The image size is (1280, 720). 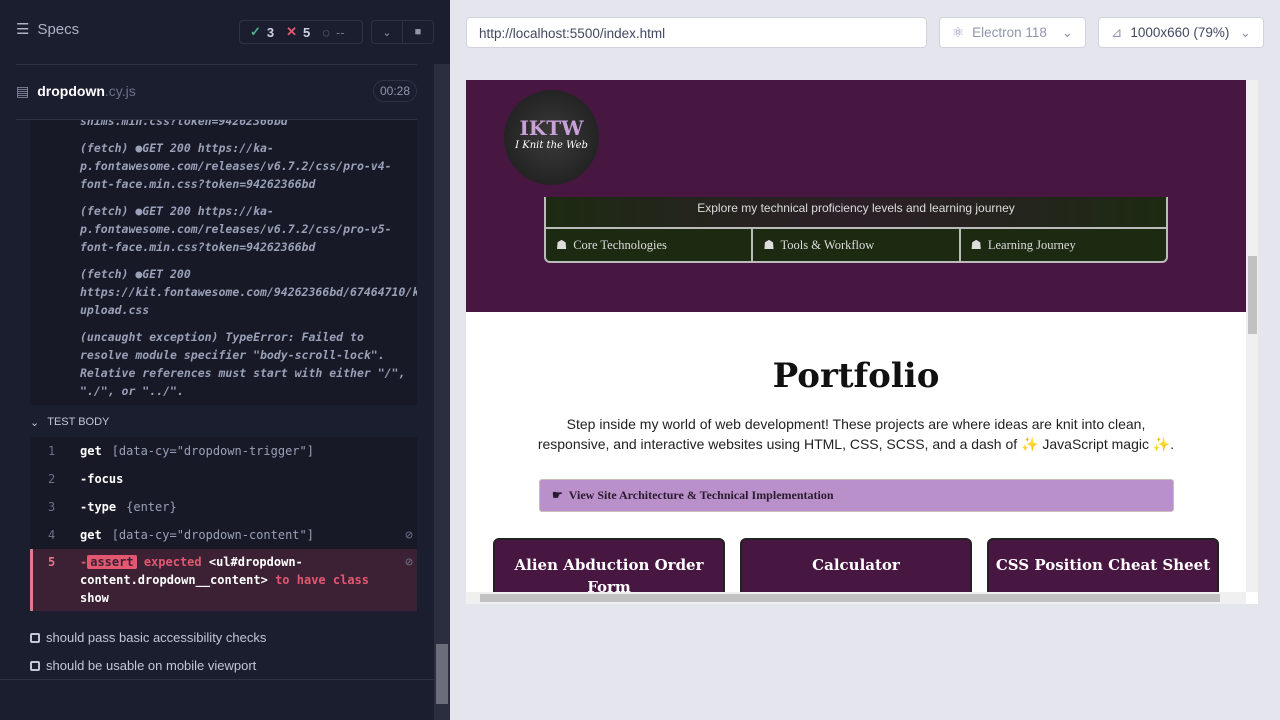 What do you see at coordinates (94, 598) in the screenshot?
I see `assert-class: show` at bounding box center [94, 598].